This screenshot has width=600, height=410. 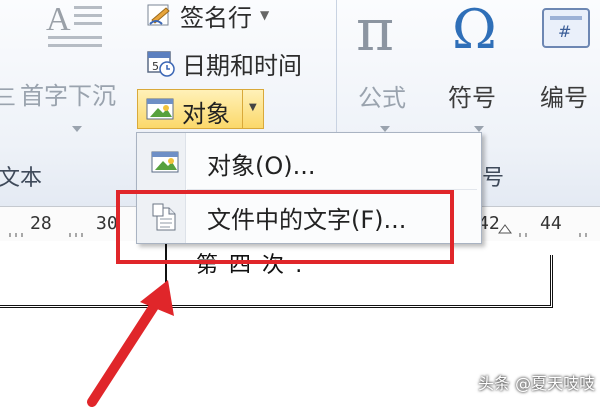 I want to click on datetime-button: 5 日期和时间, so click(x=224, y=63).